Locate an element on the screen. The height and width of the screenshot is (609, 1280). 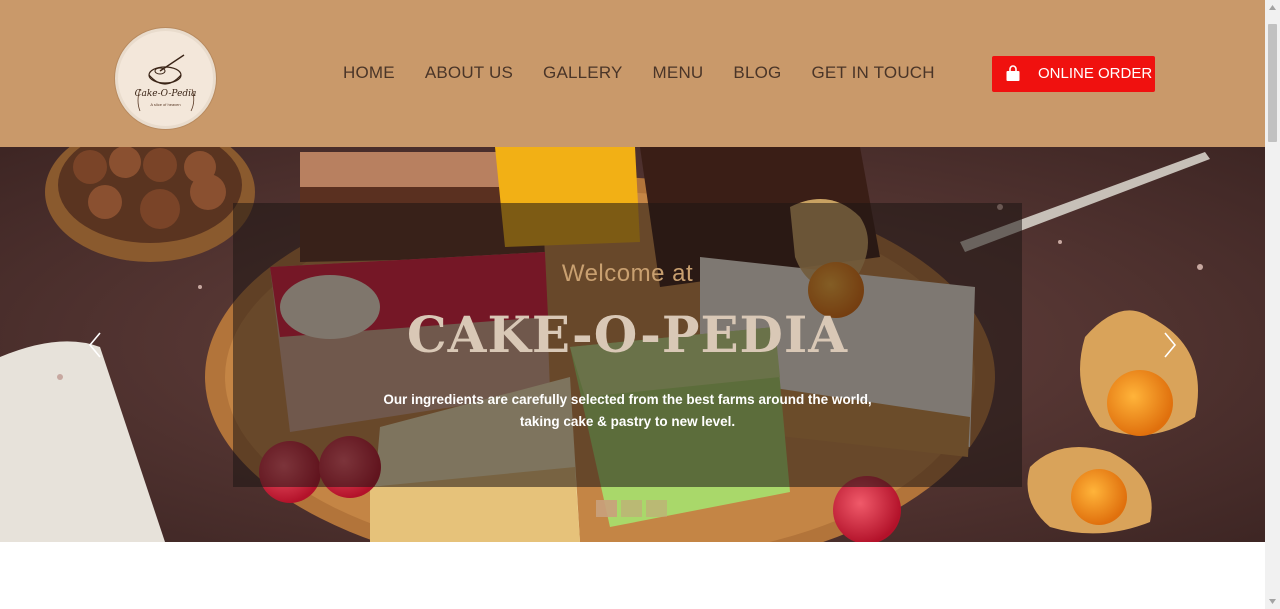
chevron-left-icon is located at coordinates (94, 345).